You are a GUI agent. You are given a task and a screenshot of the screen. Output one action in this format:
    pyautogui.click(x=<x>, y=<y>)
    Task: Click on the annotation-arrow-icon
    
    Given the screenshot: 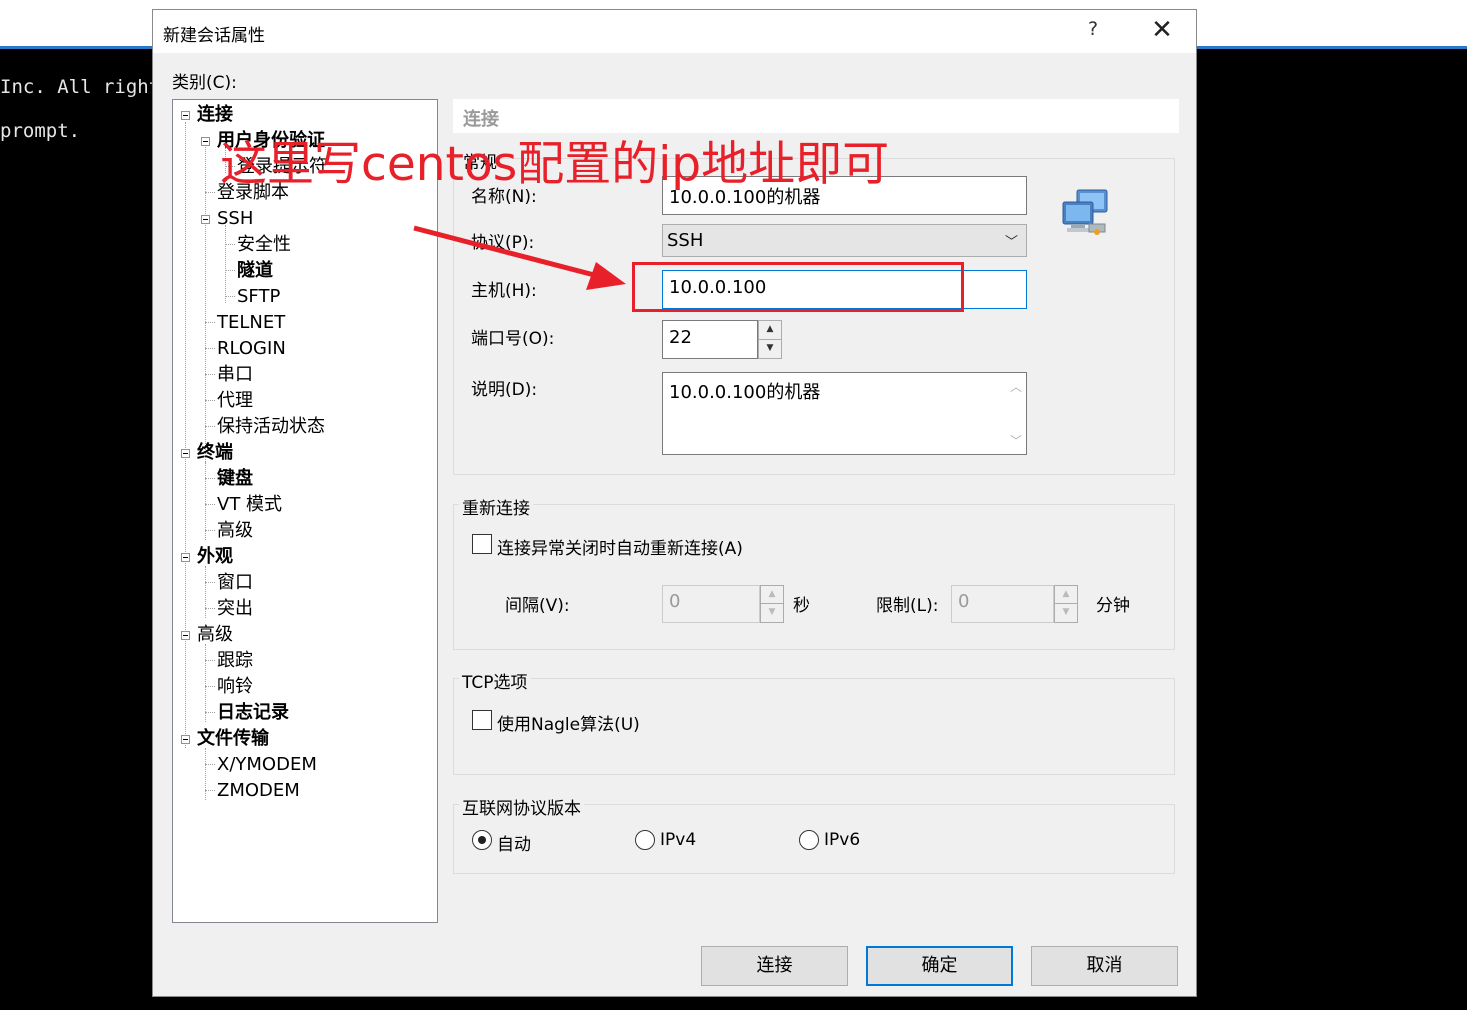 What is the action you would take?
    pyautogui.click(x=519, y=257)
    